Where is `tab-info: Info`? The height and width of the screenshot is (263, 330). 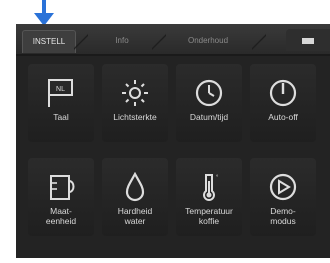 tab-info: Info is located at coordinates (122, 41).